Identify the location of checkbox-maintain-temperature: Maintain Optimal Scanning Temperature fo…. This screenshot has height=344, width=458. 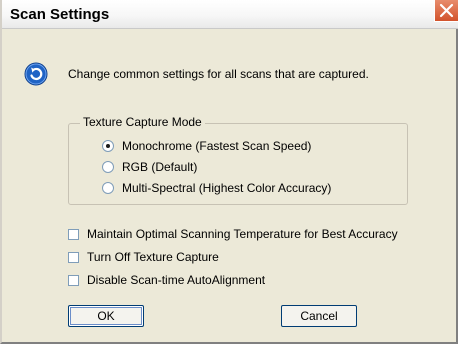
(233, 234).